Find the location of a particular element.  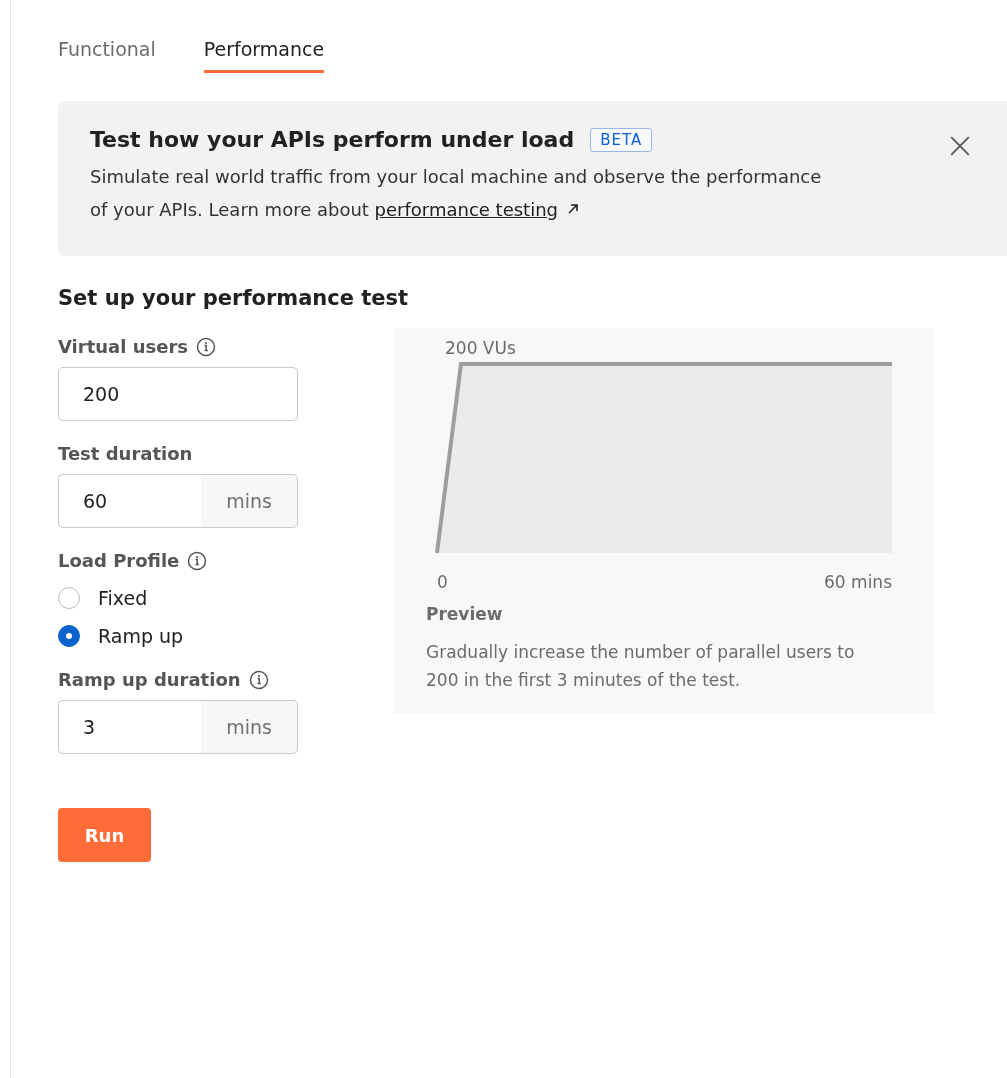

field-label: Virtual users is located at coordinates (123, 346).